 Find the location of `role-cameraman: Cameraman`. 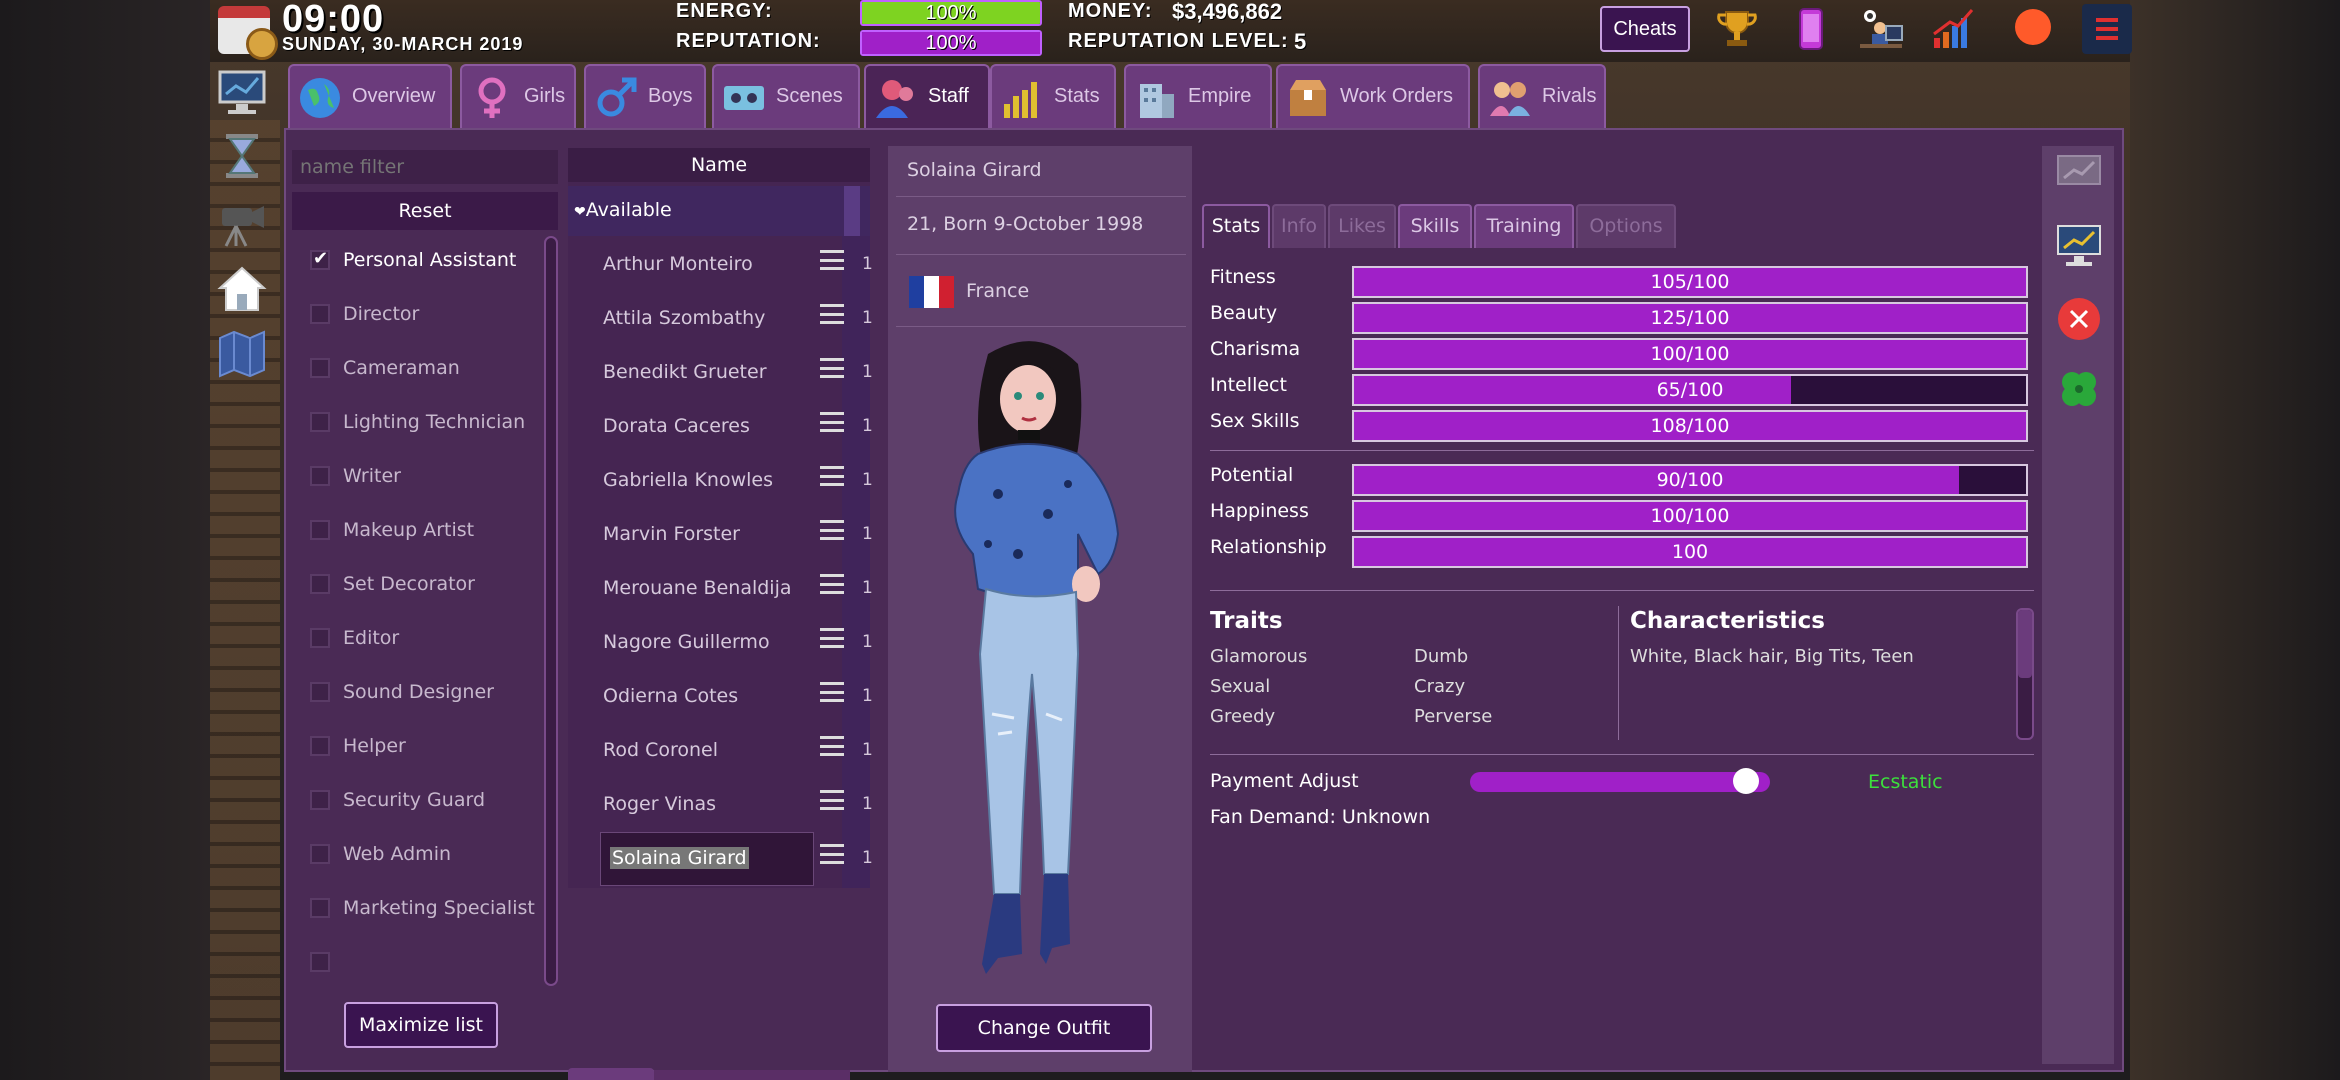

role-cameraman: Cameraman is located at coordinates (426, 369).